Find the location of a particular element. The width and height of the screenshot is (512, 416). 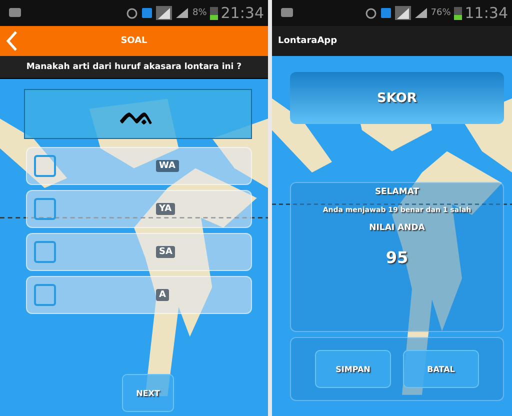

action-button: BATAL is located at coordinates (441, 369).